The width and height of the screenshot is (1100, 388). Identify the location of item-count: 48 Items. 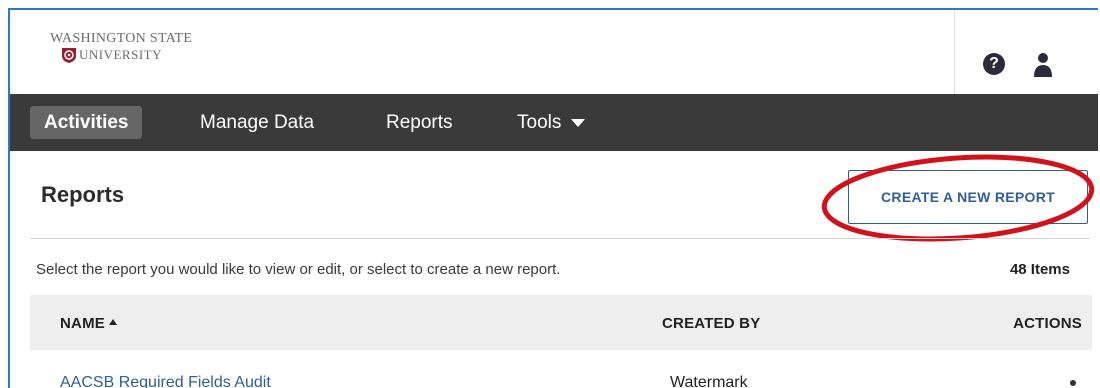
(1039, 269).